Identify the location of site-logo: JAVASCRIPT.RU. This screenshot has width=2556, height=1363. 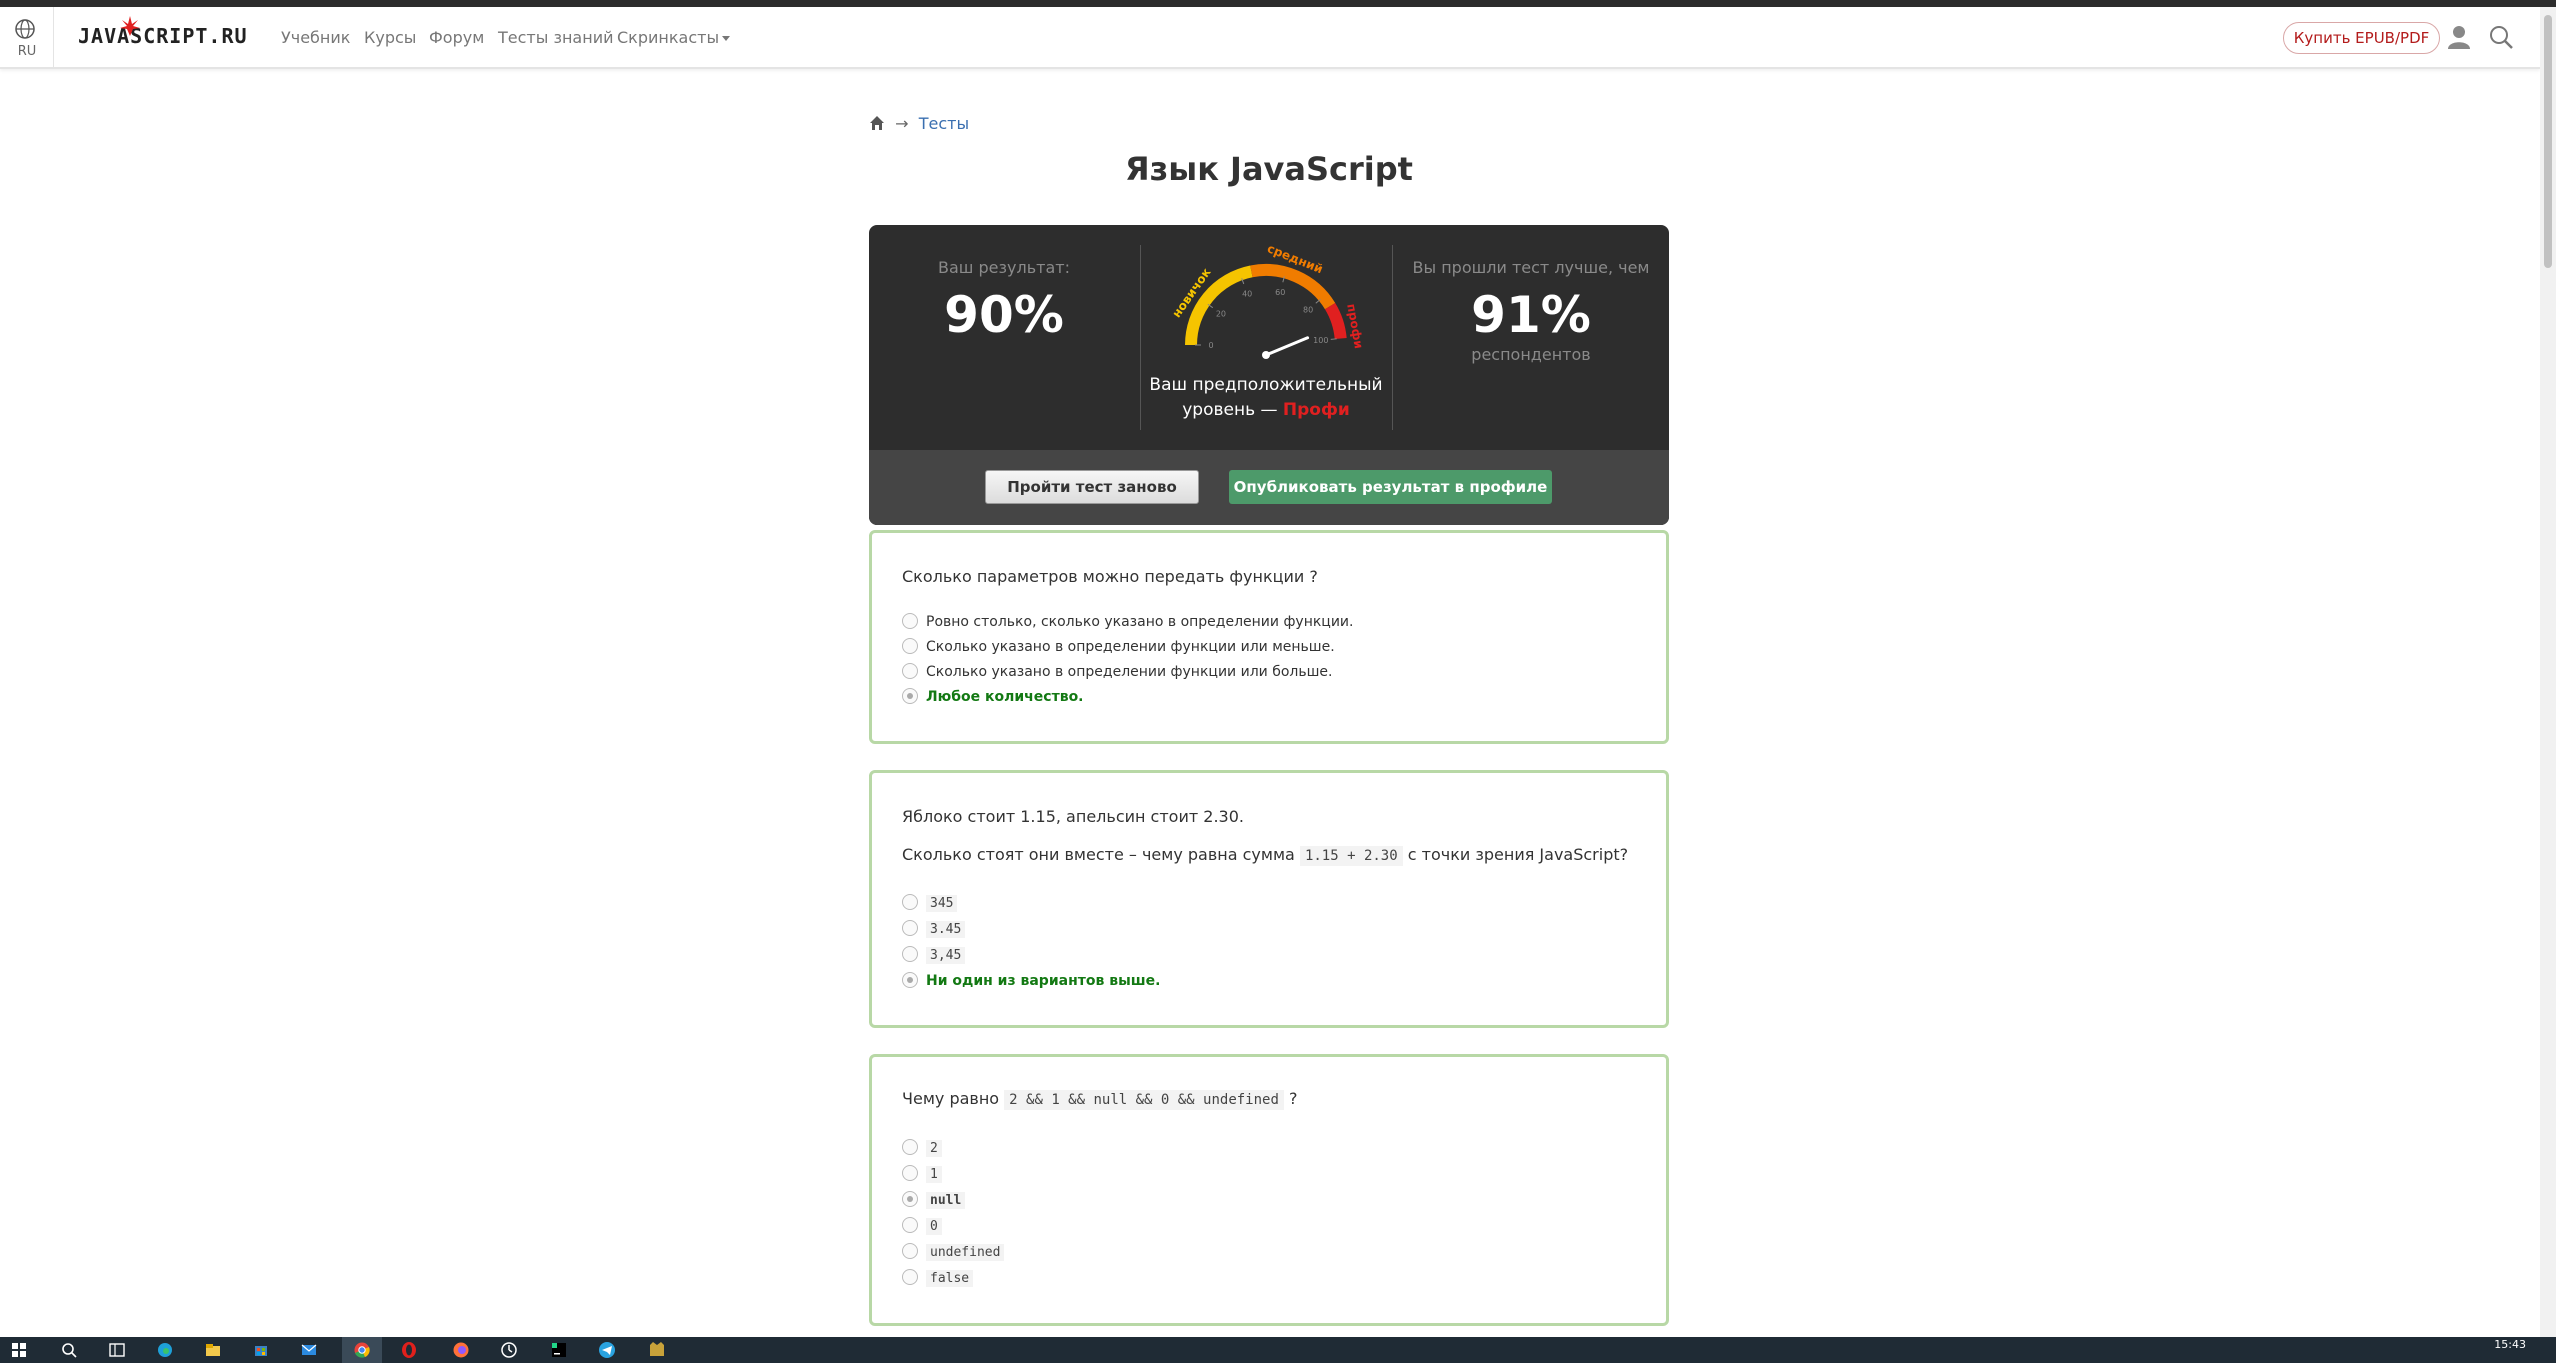
(163, 32).